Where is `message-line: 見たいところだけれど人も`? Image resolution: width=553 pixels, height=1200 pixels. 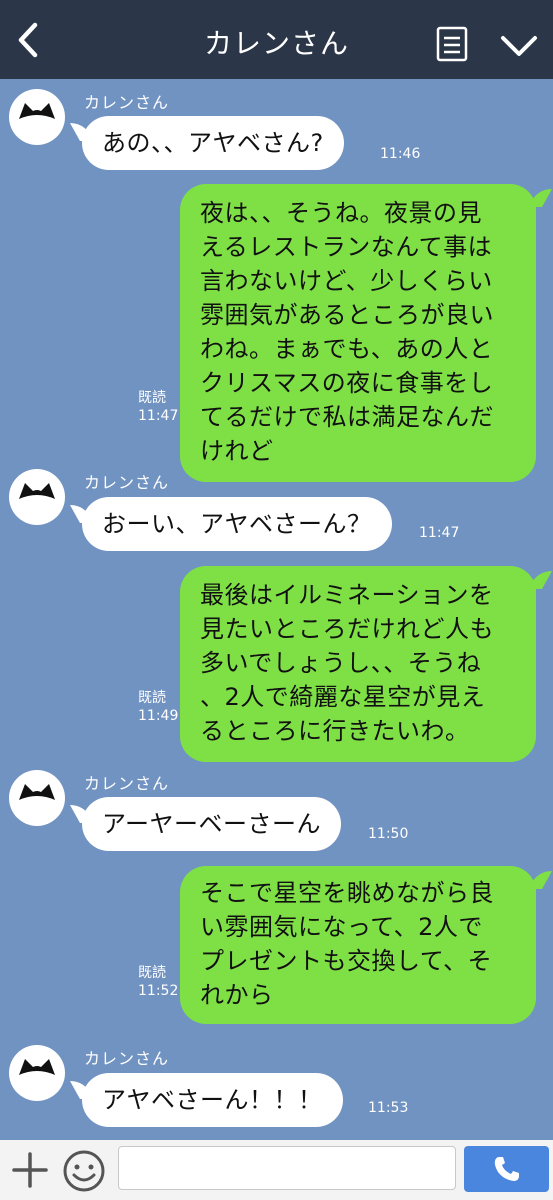
message-line: 見たいところだけれど人も is located at coordinates (347, 629).